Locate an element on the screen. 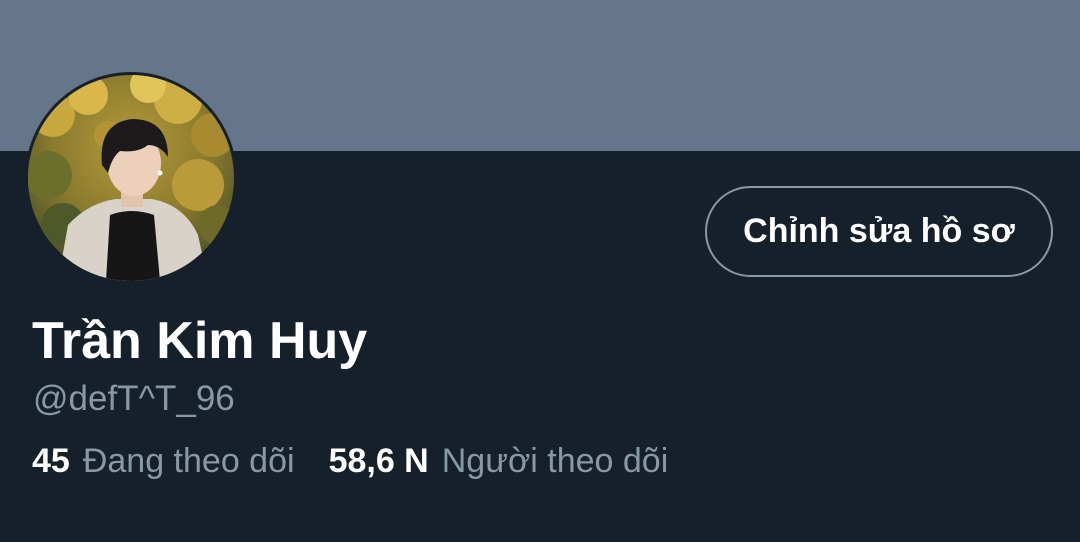 The width and height of the screenshot is (1080, 542). following-count: 45 is located at coordinates (51, 461).